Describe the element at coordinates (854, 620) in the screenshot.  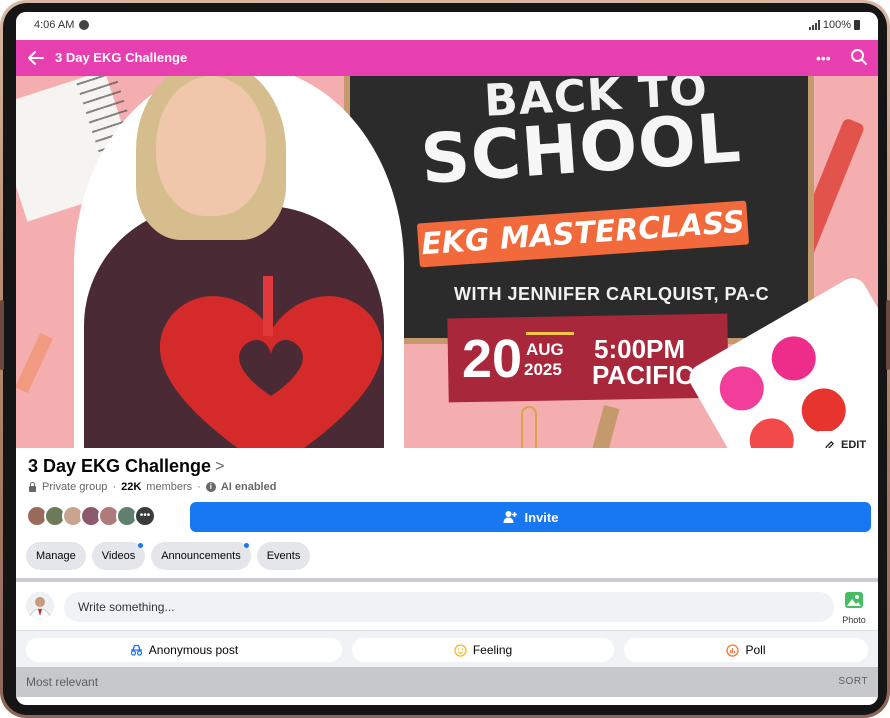
I see `photo-label: Photo` at that location.